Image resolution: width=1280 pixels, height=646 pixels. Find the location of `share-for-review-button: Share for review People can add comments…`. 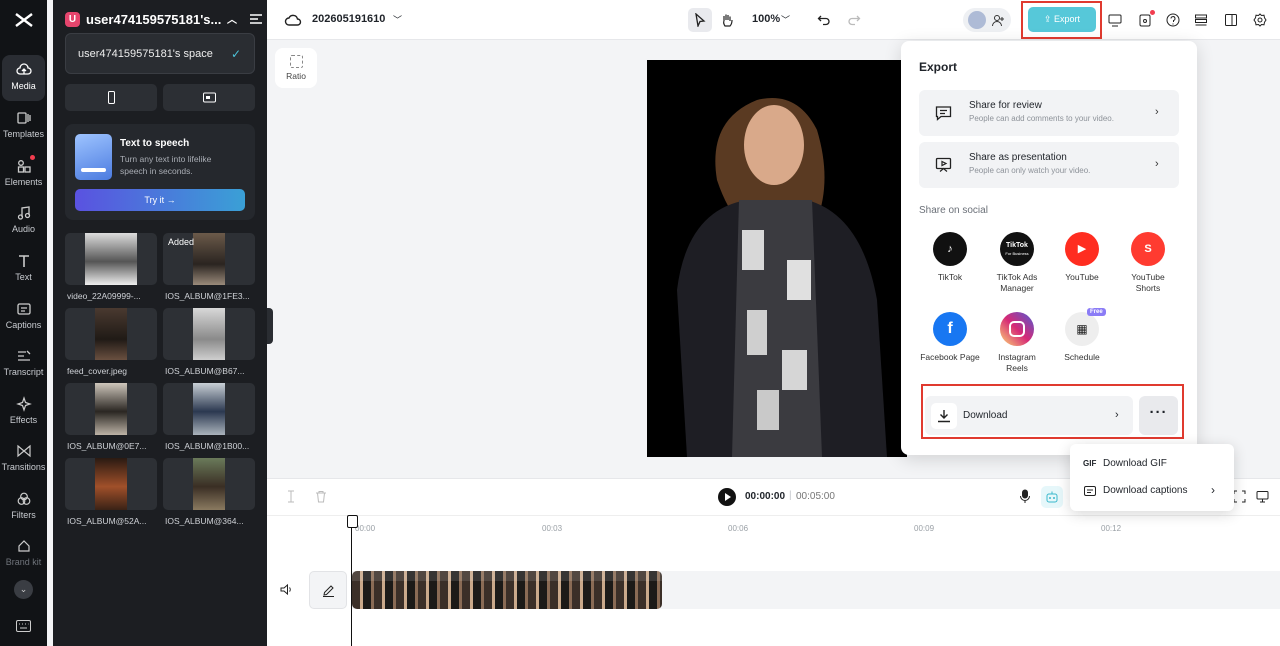

share-for-review-button: Share for review People can add comments… is located at coordinates (1049, 113).